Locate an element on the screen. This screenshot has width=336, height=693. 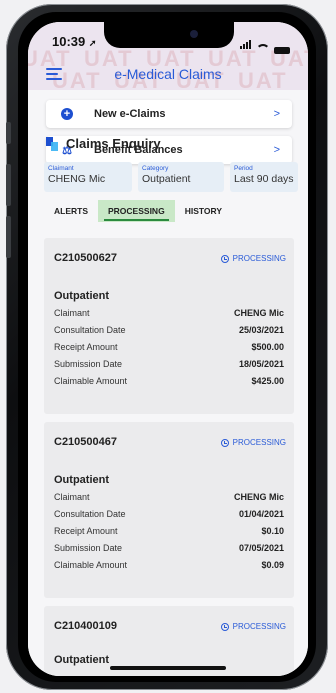
field-row: Receipt Amount $500.00 is located at coordinates (169, 347).